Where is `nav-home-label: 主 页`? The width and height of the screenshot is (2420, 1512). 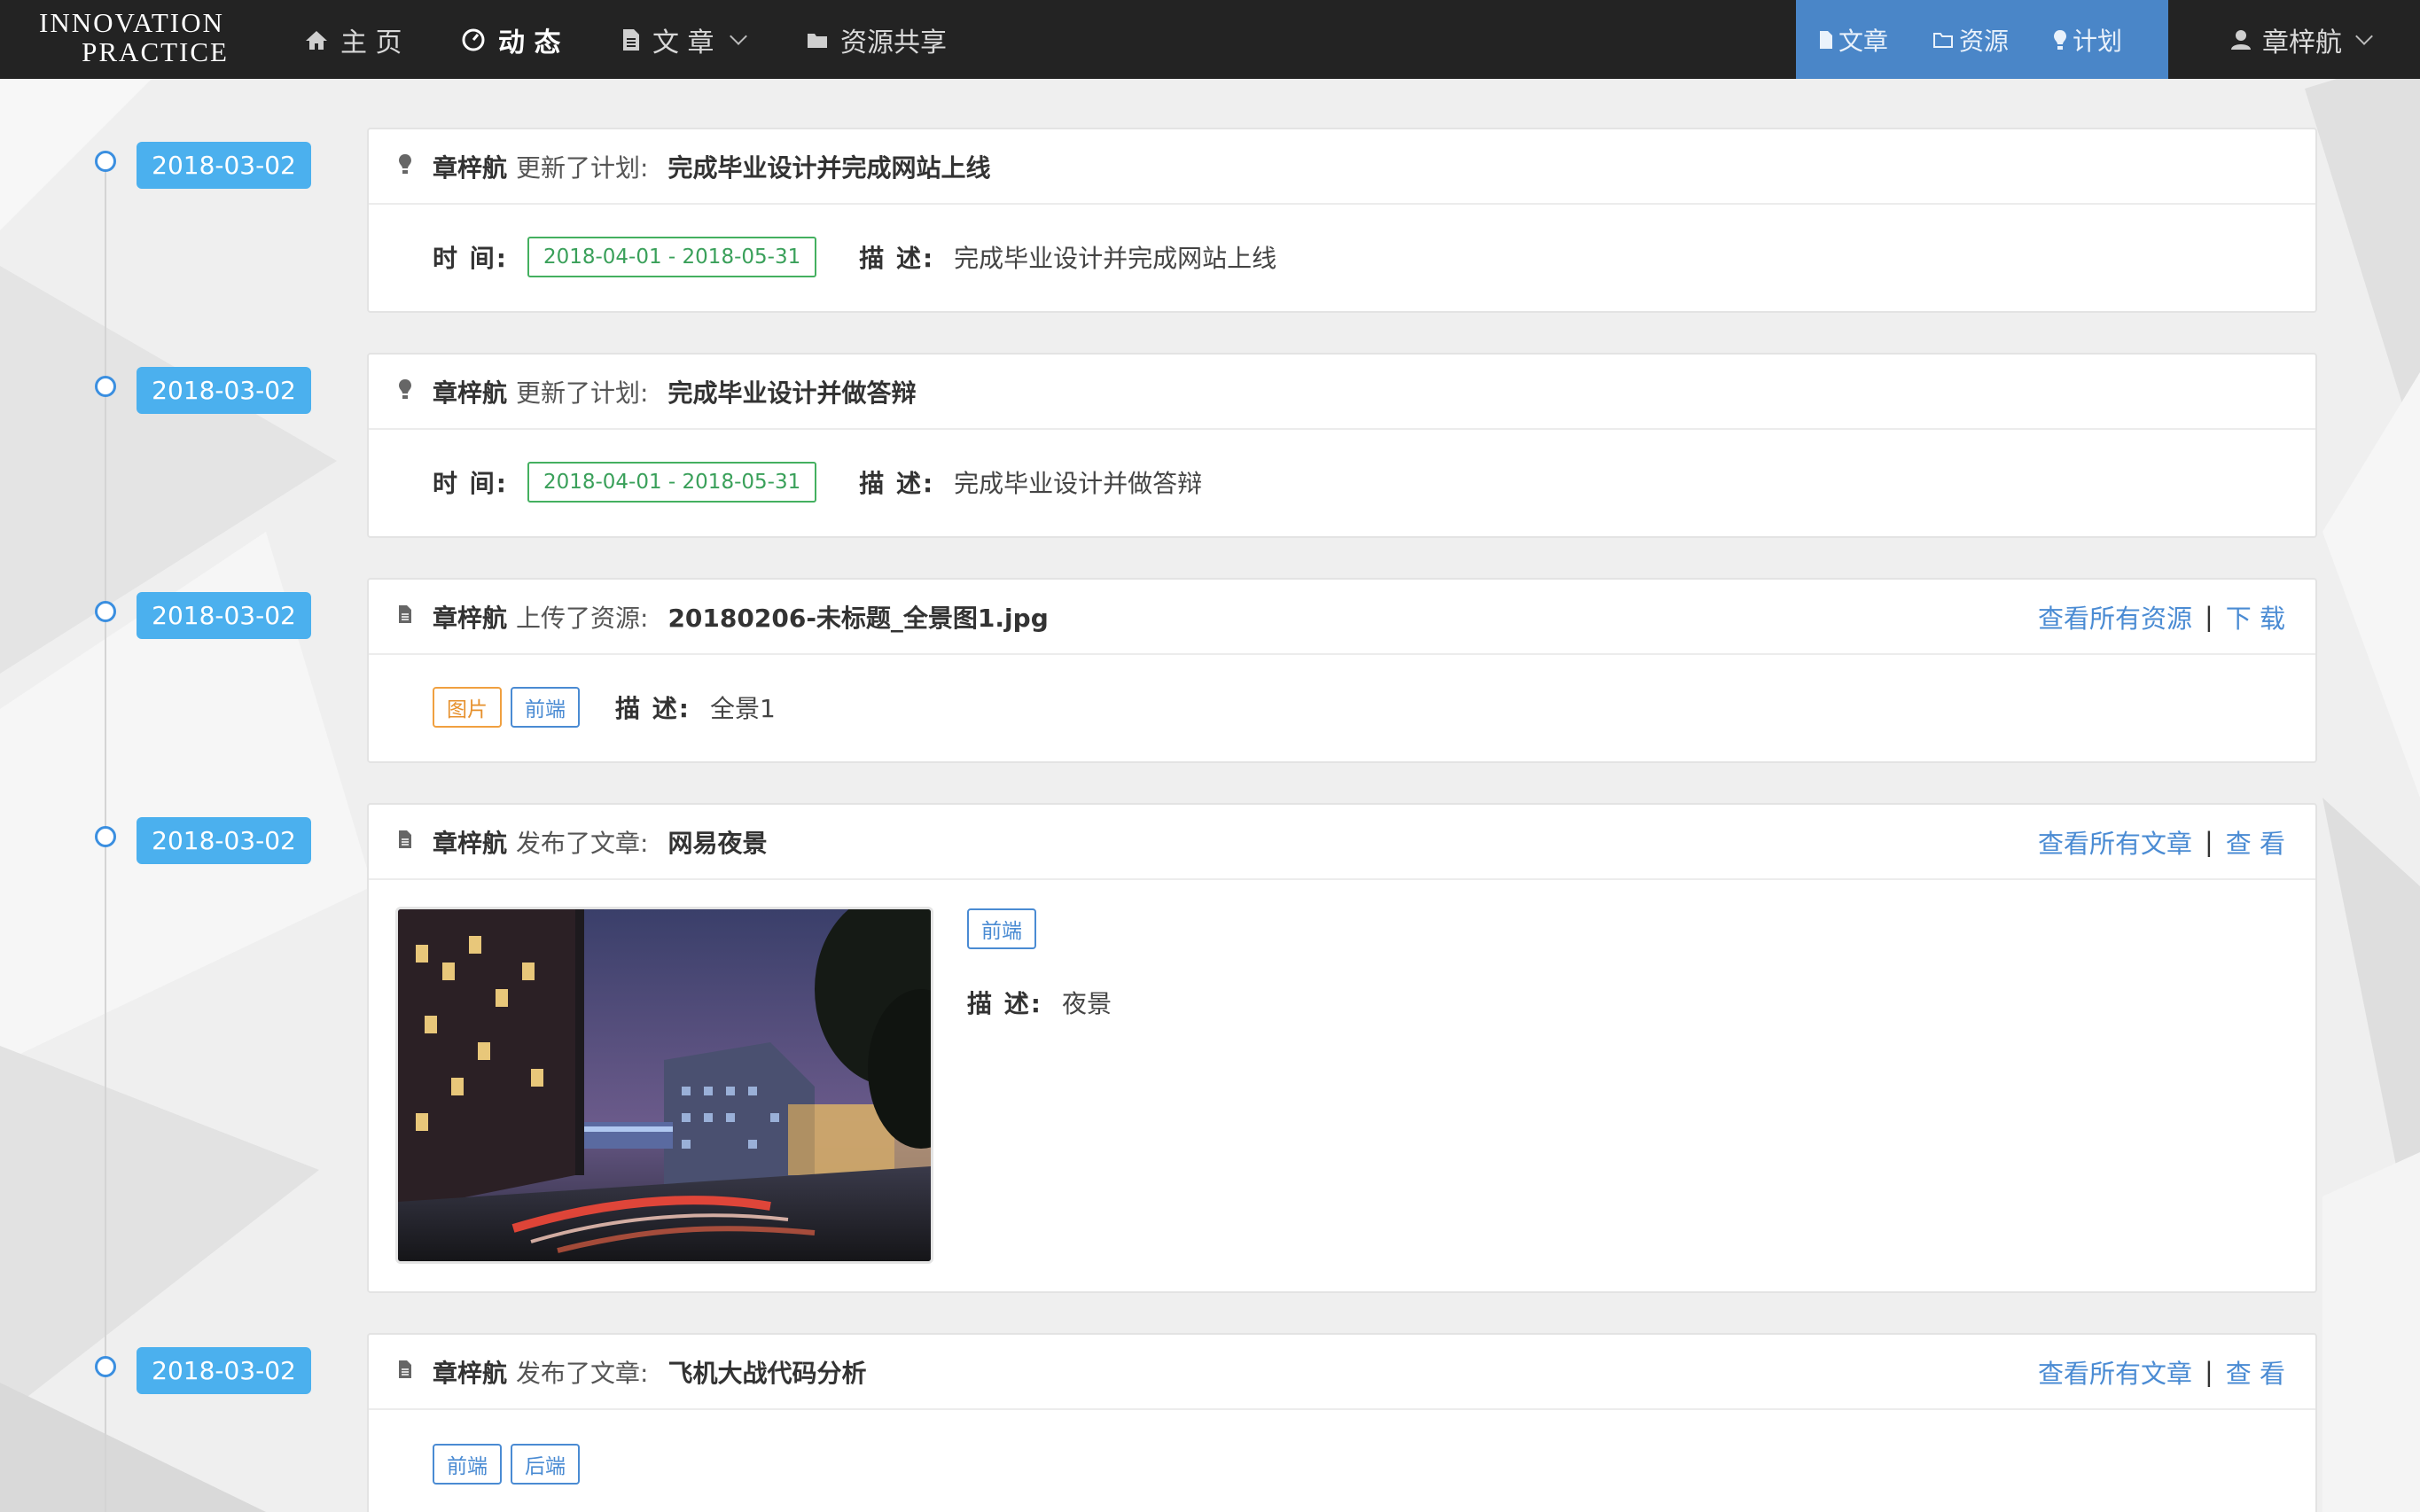
nav-home-label: 主 页 is located at coordinates (371, 42).